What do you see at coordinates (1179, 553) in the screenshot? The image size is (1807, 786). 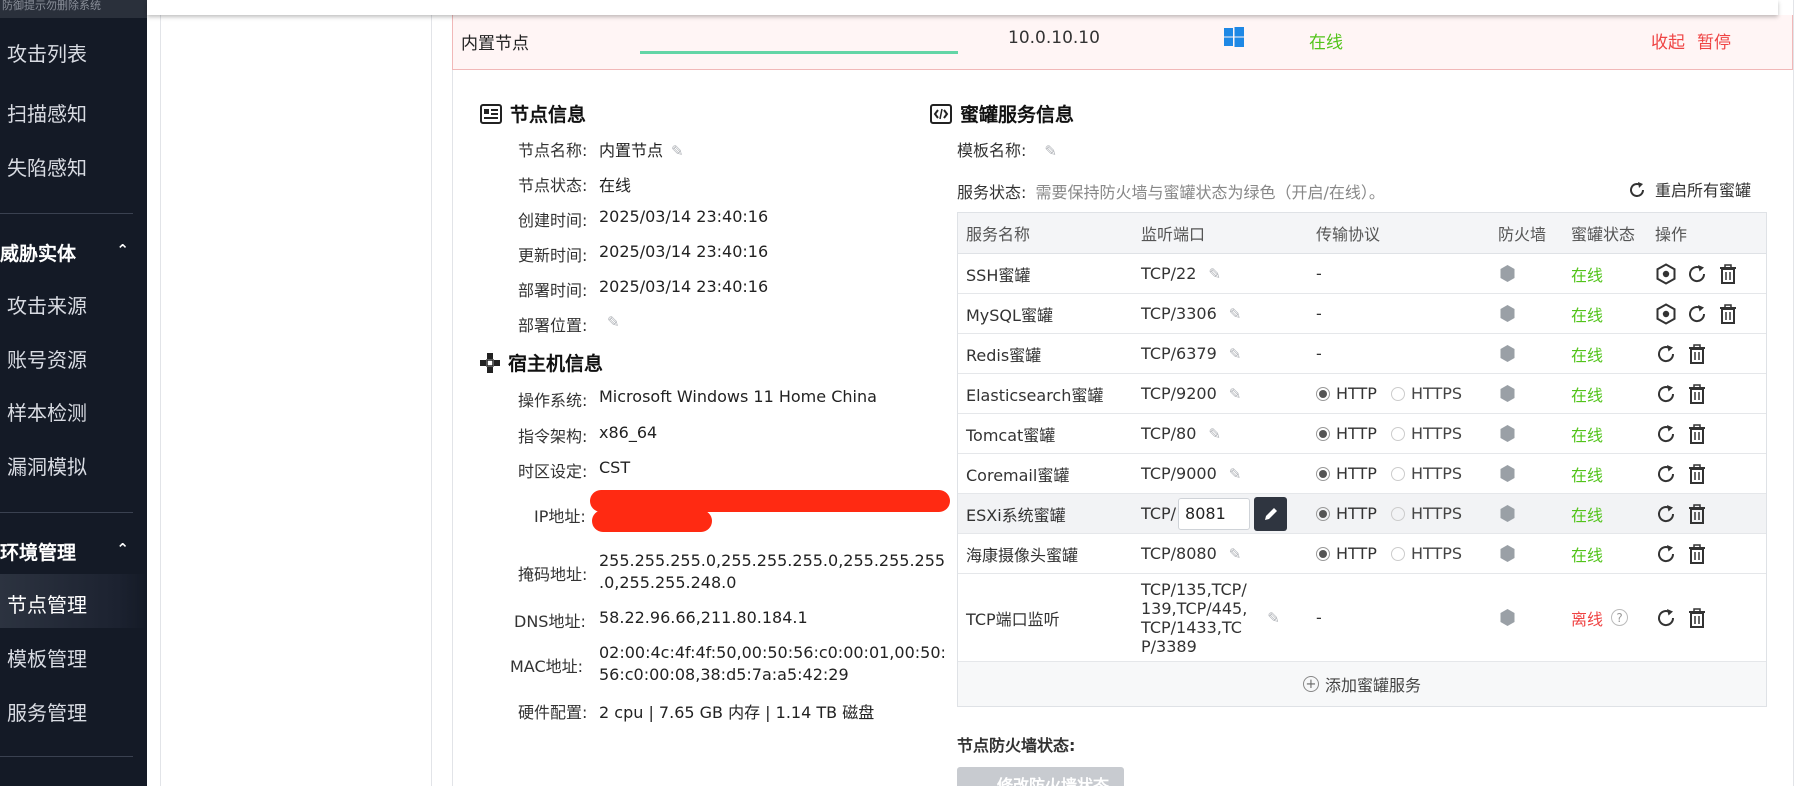 I see `port-value: TCP/8080` at bounding box center [1179, 553].